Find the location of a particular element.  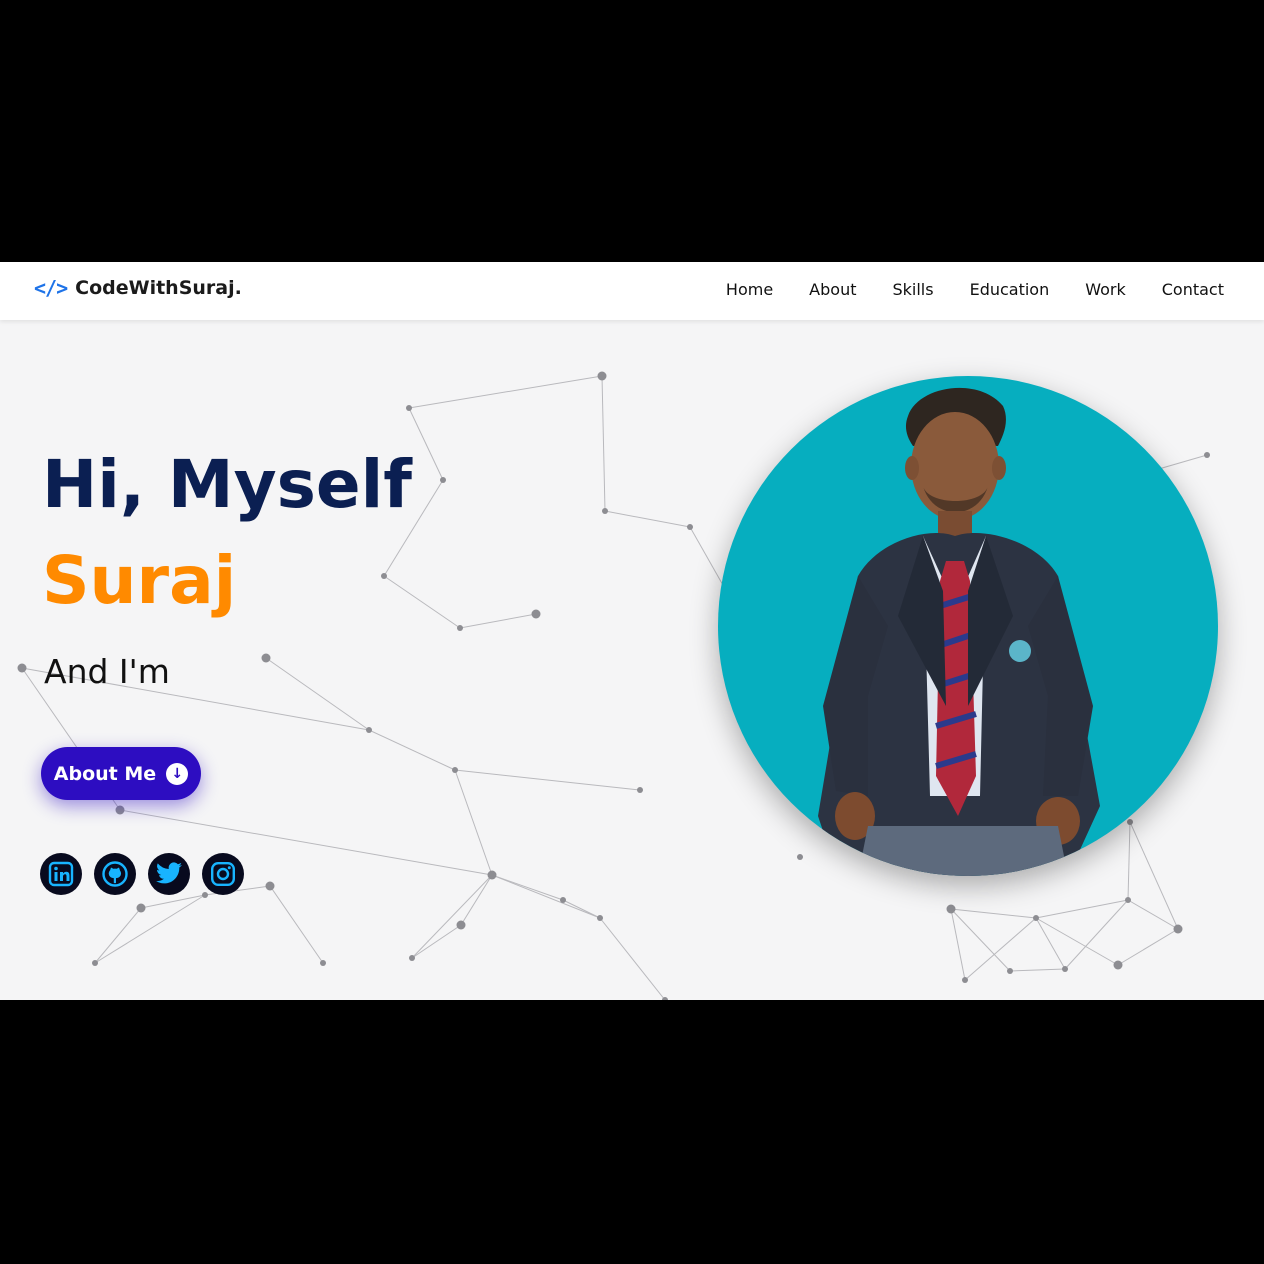

about-me-button: About Me ↓ is located at coordinates (121, 773).